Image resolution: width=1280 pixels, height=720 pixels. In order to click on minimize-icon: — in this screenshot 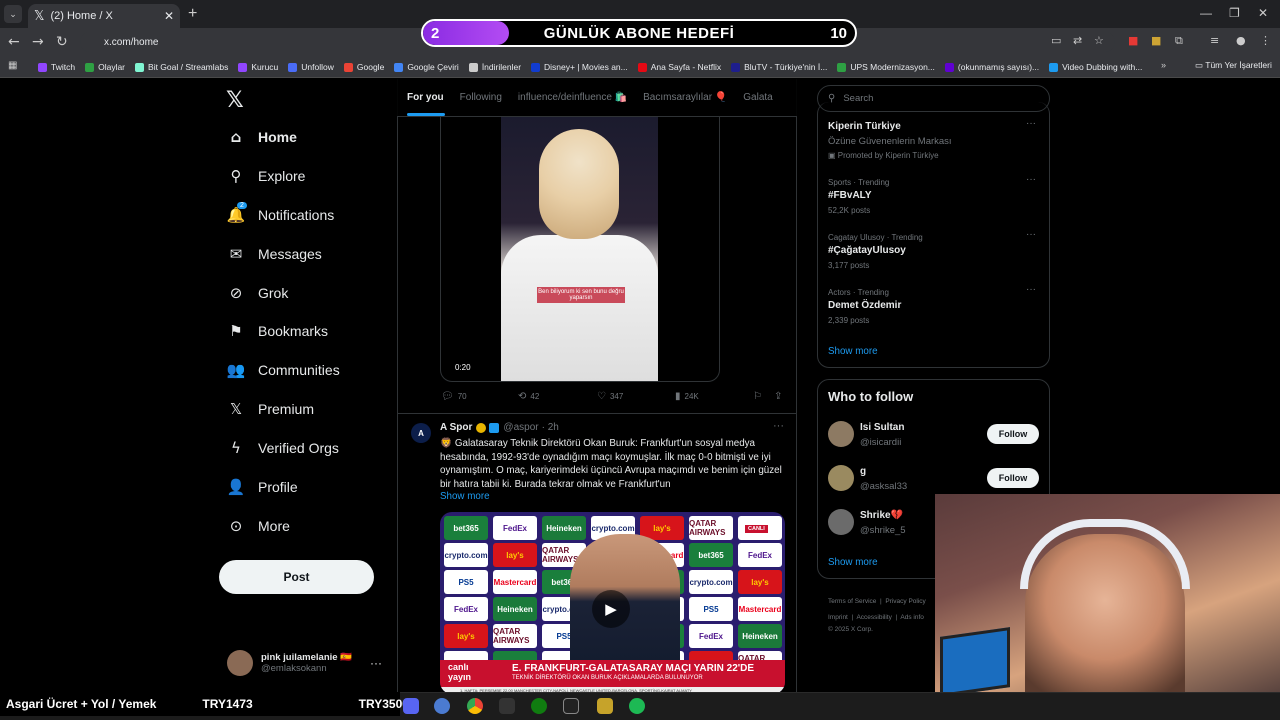, I will do `click(1206, 13)`.